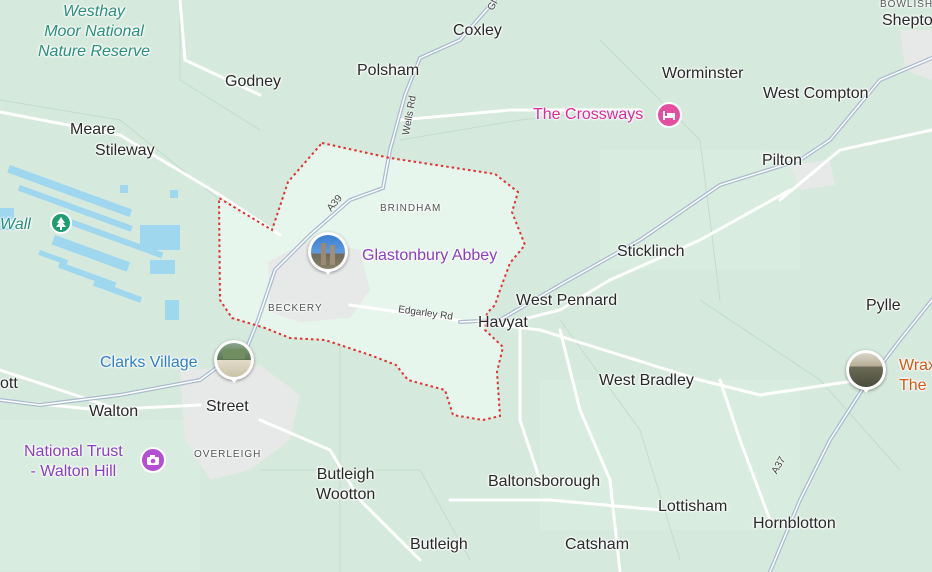 The height and width of the screenshot is (572, 932). What do you see at coordinates (73, 462) in the screenshot?
I see `poi-national-trust-label: National Trust - Walton Hill` at bounding box center [73, 462].